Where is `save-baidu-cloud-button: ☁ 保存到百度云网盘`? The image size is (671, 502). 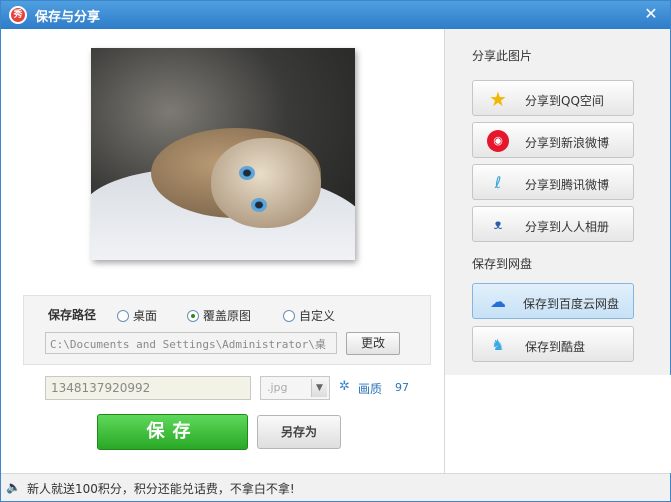 save-baidu-cloud-button: ☁ 保存到百度云网盘 is located at coordinates (553, 301).